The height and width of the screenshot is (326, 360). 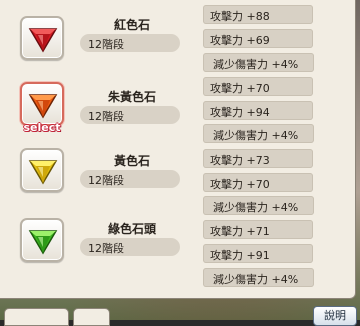 I want to click on stat-text: 攻擊力 +71, so click(x=240, y=231).